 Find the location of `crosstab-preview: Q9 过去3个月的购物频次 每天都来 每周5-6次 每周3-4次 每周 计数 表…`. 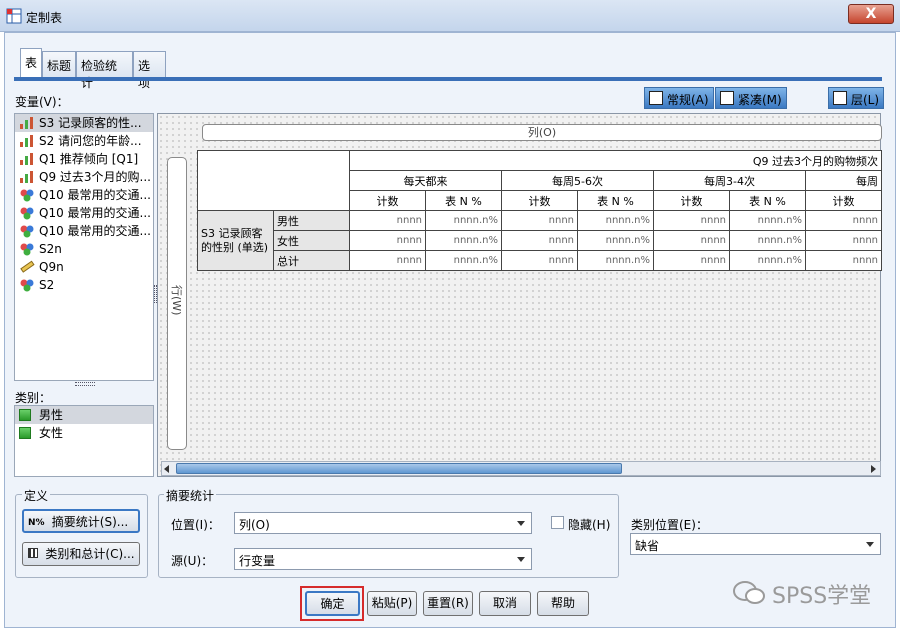

crosstab-preview: Q9 过去3个月的购物频次 每天都来 每周5-6次 每周3-4次 每周 计数 表… is located at coordinates (539, 210).